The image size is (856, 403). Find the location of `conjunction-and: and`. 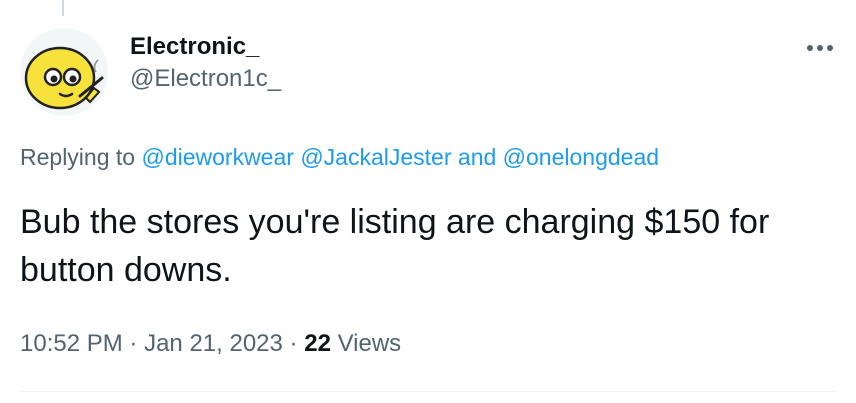

conjunction-and: and is located at coordinates (477, 157).